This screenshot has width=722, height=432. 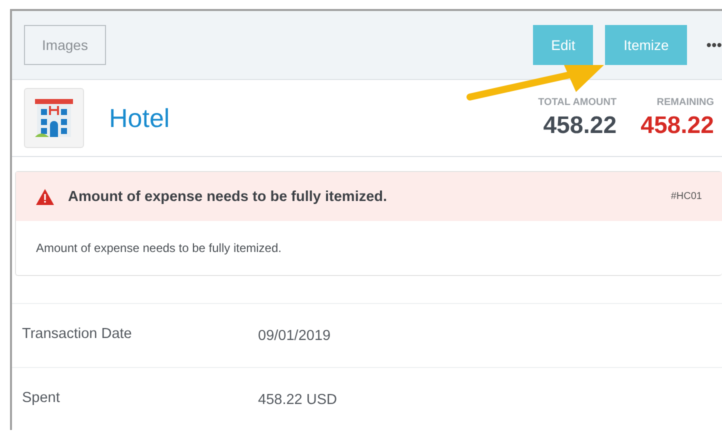 I want to click on more-button: •••, so click(x=714, y=45).